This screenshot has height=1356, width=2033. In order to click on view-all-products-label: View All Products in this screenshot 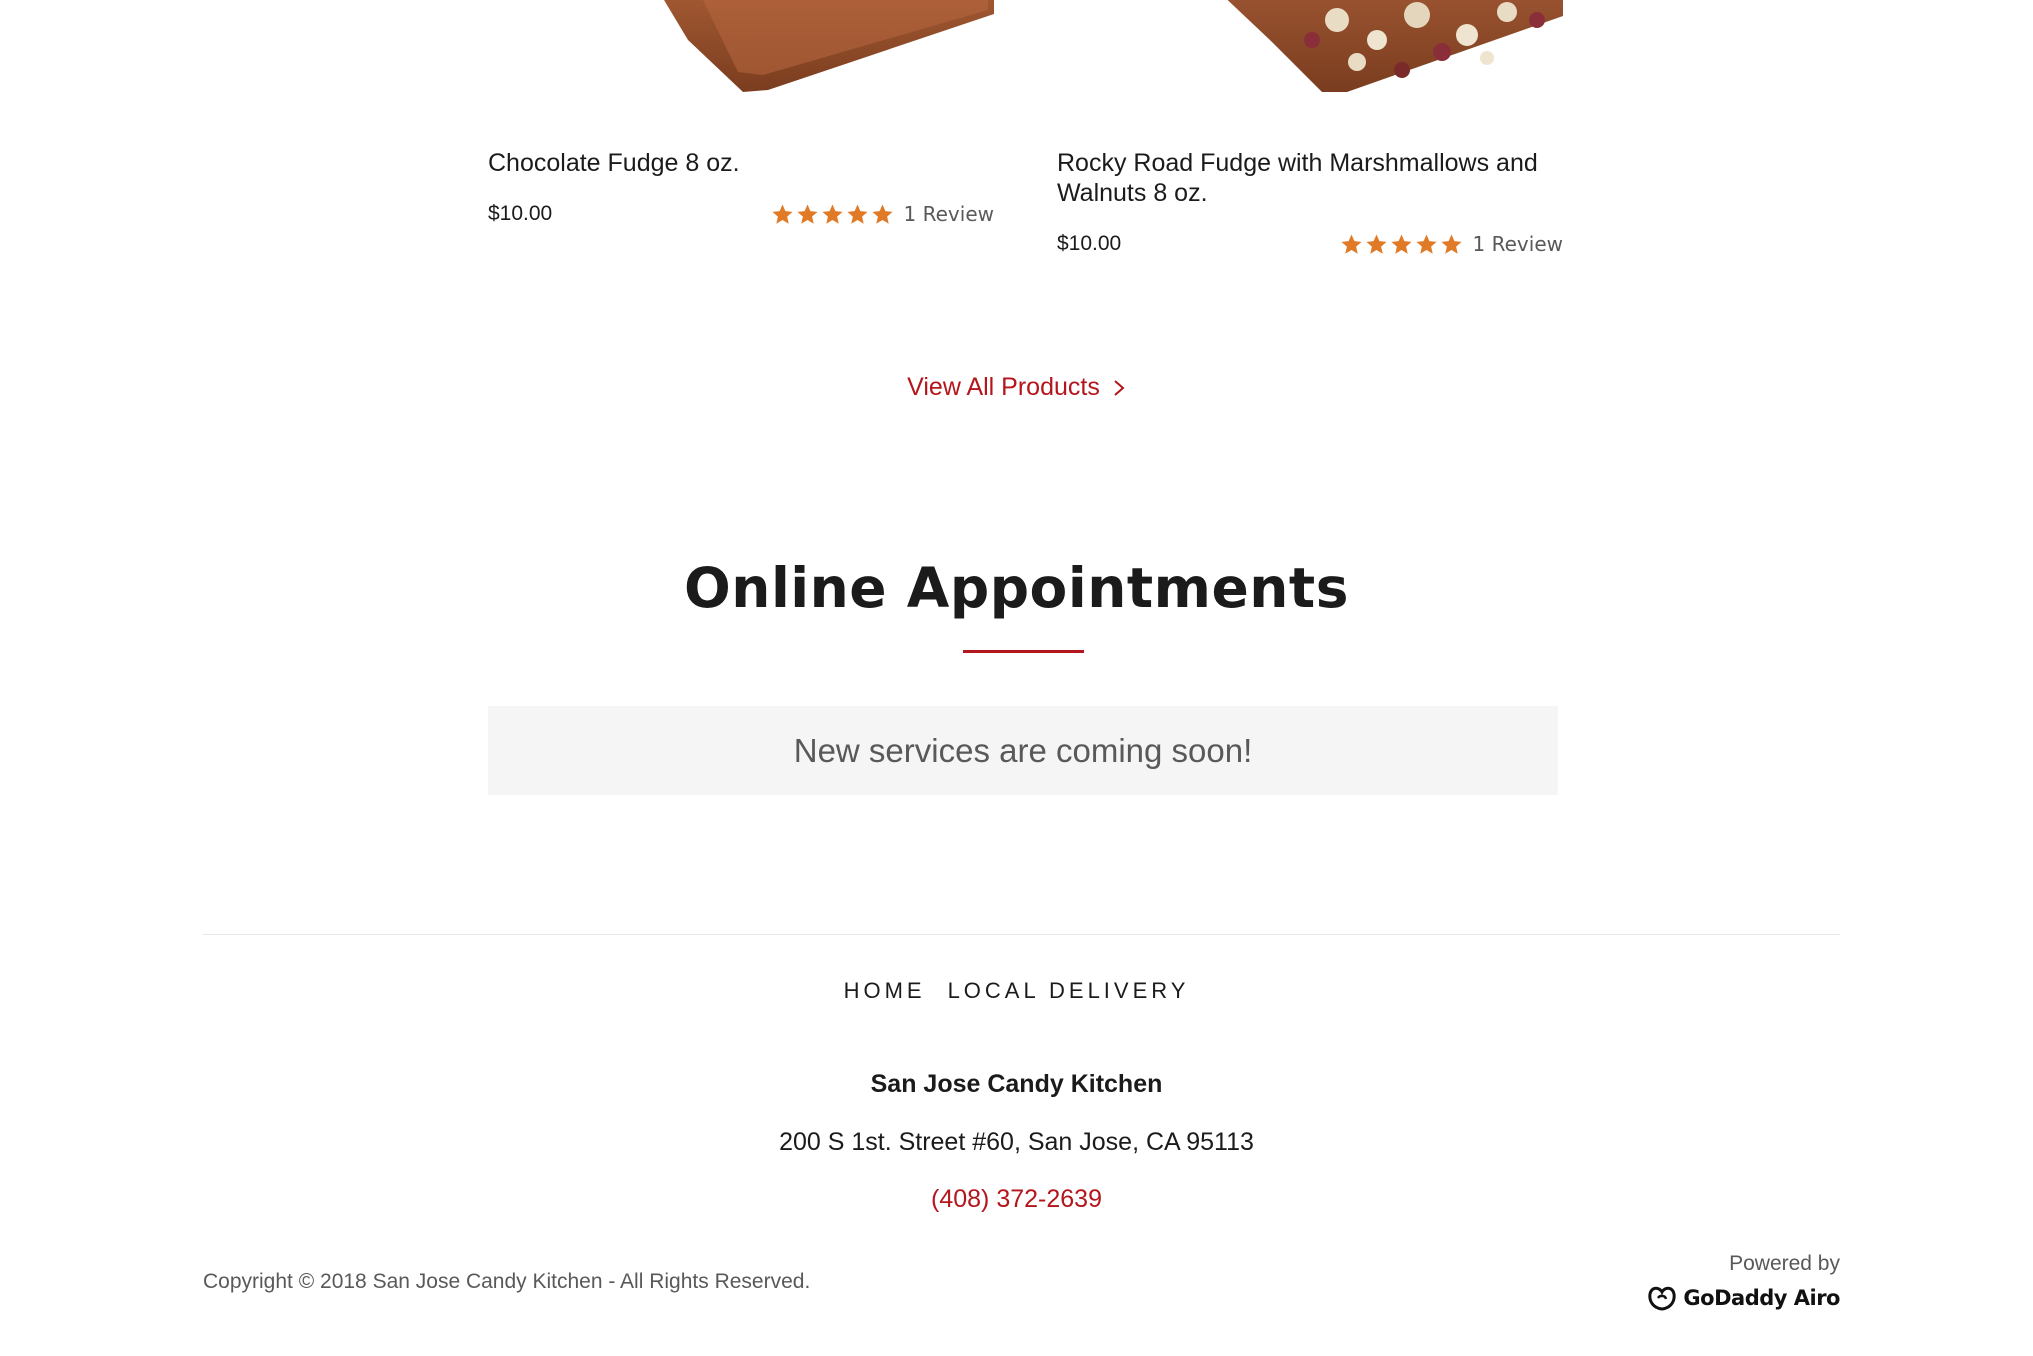, I will do `click(1003, 387)`.